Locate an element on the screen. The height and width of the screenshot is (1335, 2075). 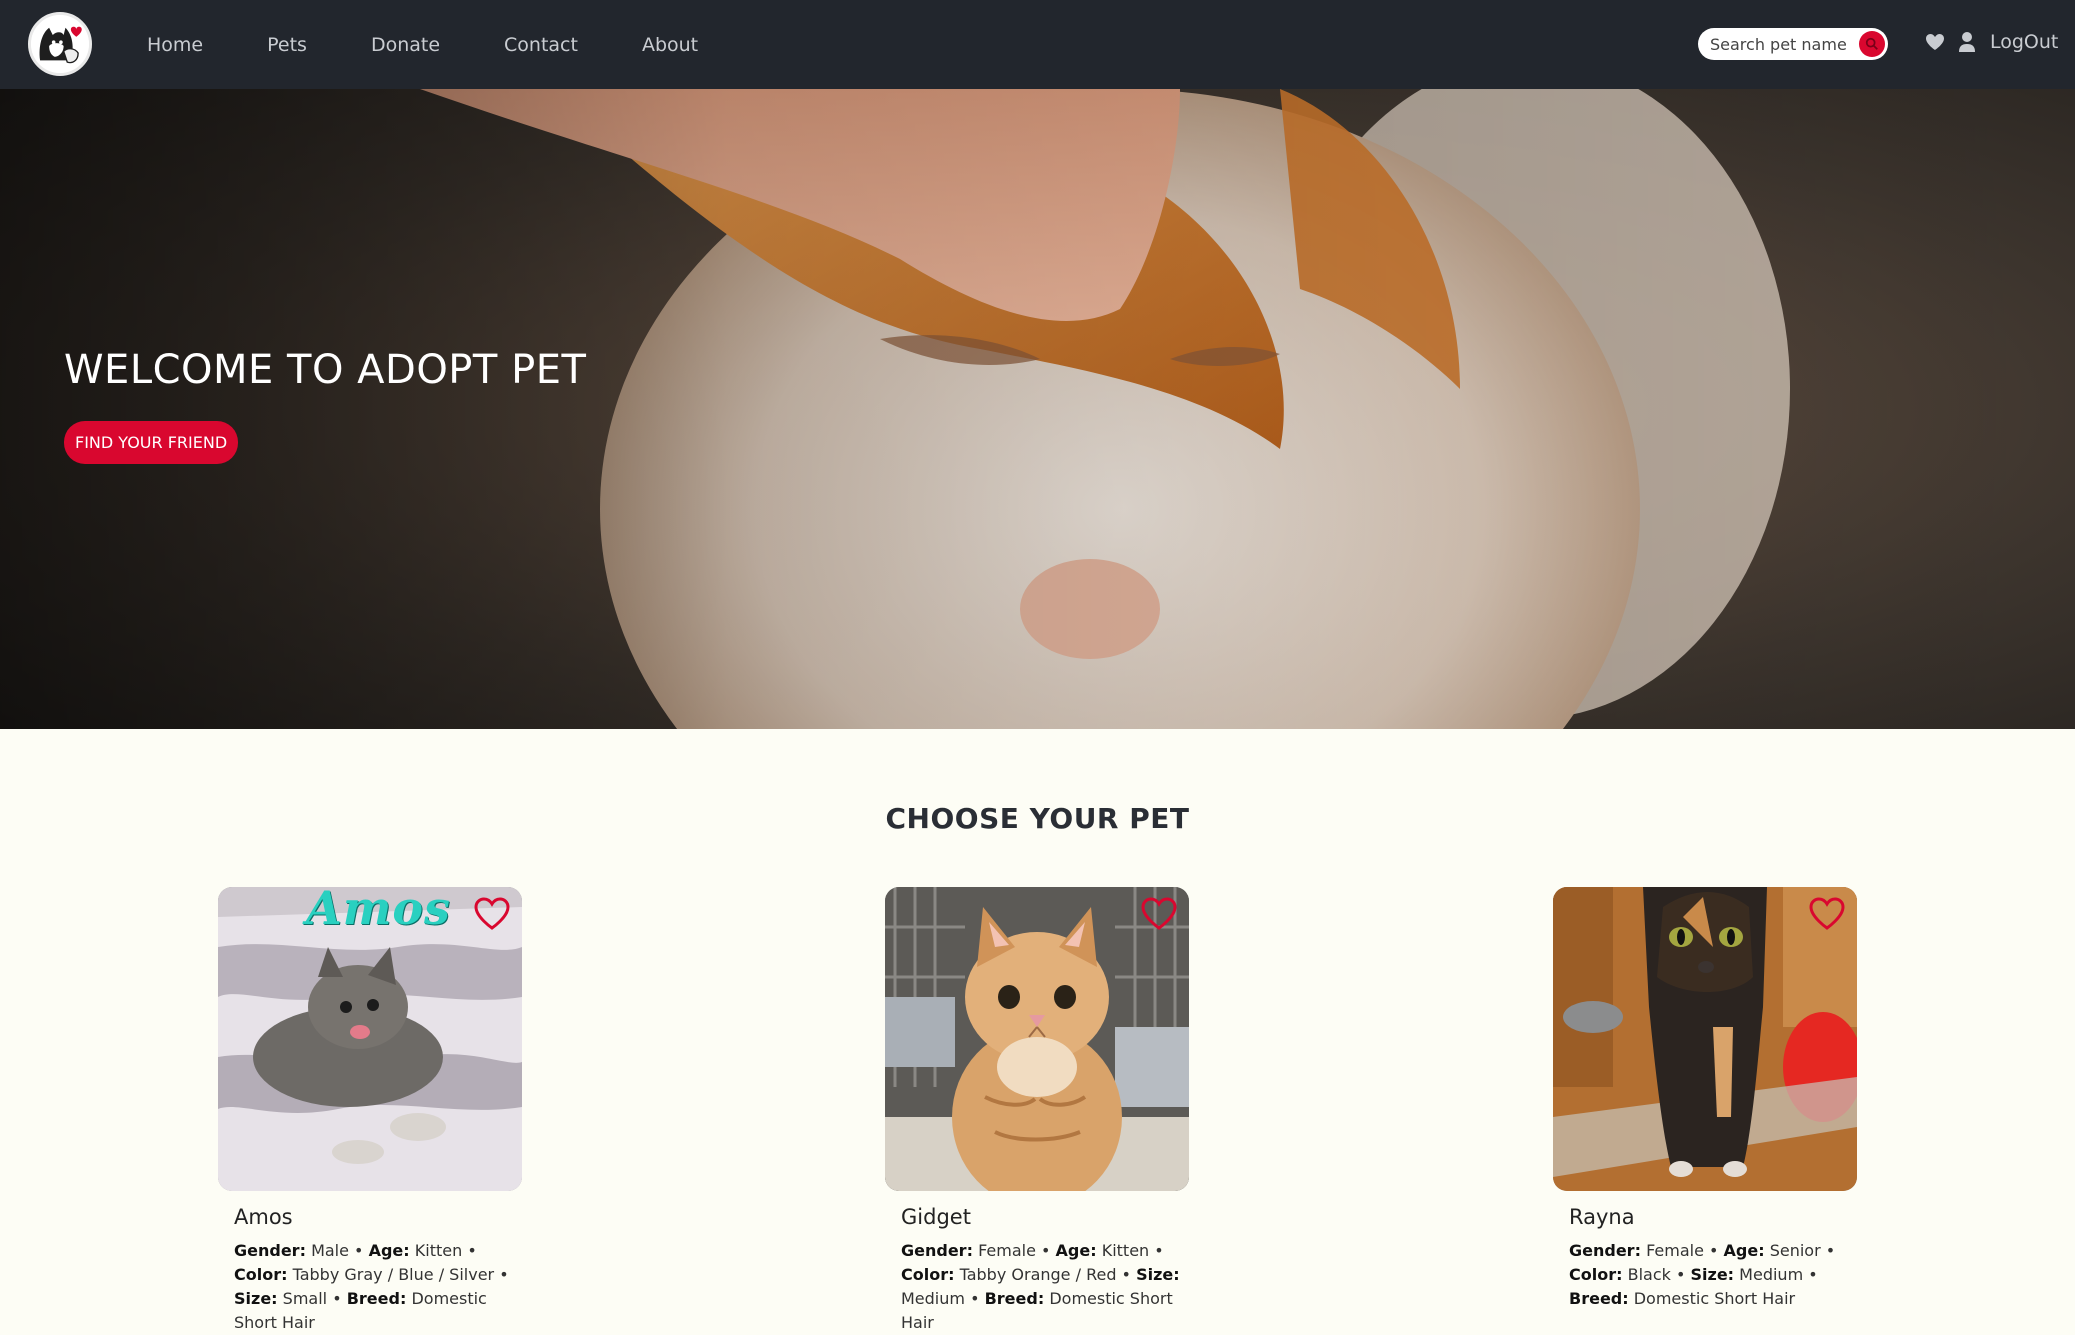
nav-home: Home is located at coordinates (175, 45).